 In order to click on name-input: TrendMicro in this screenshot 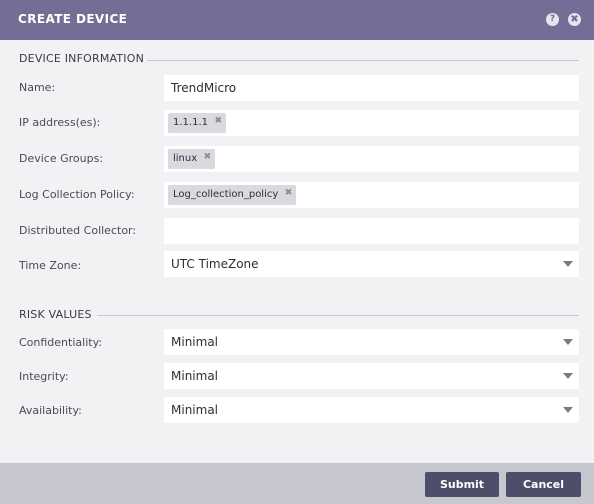, I will do `click(371, 88)`.